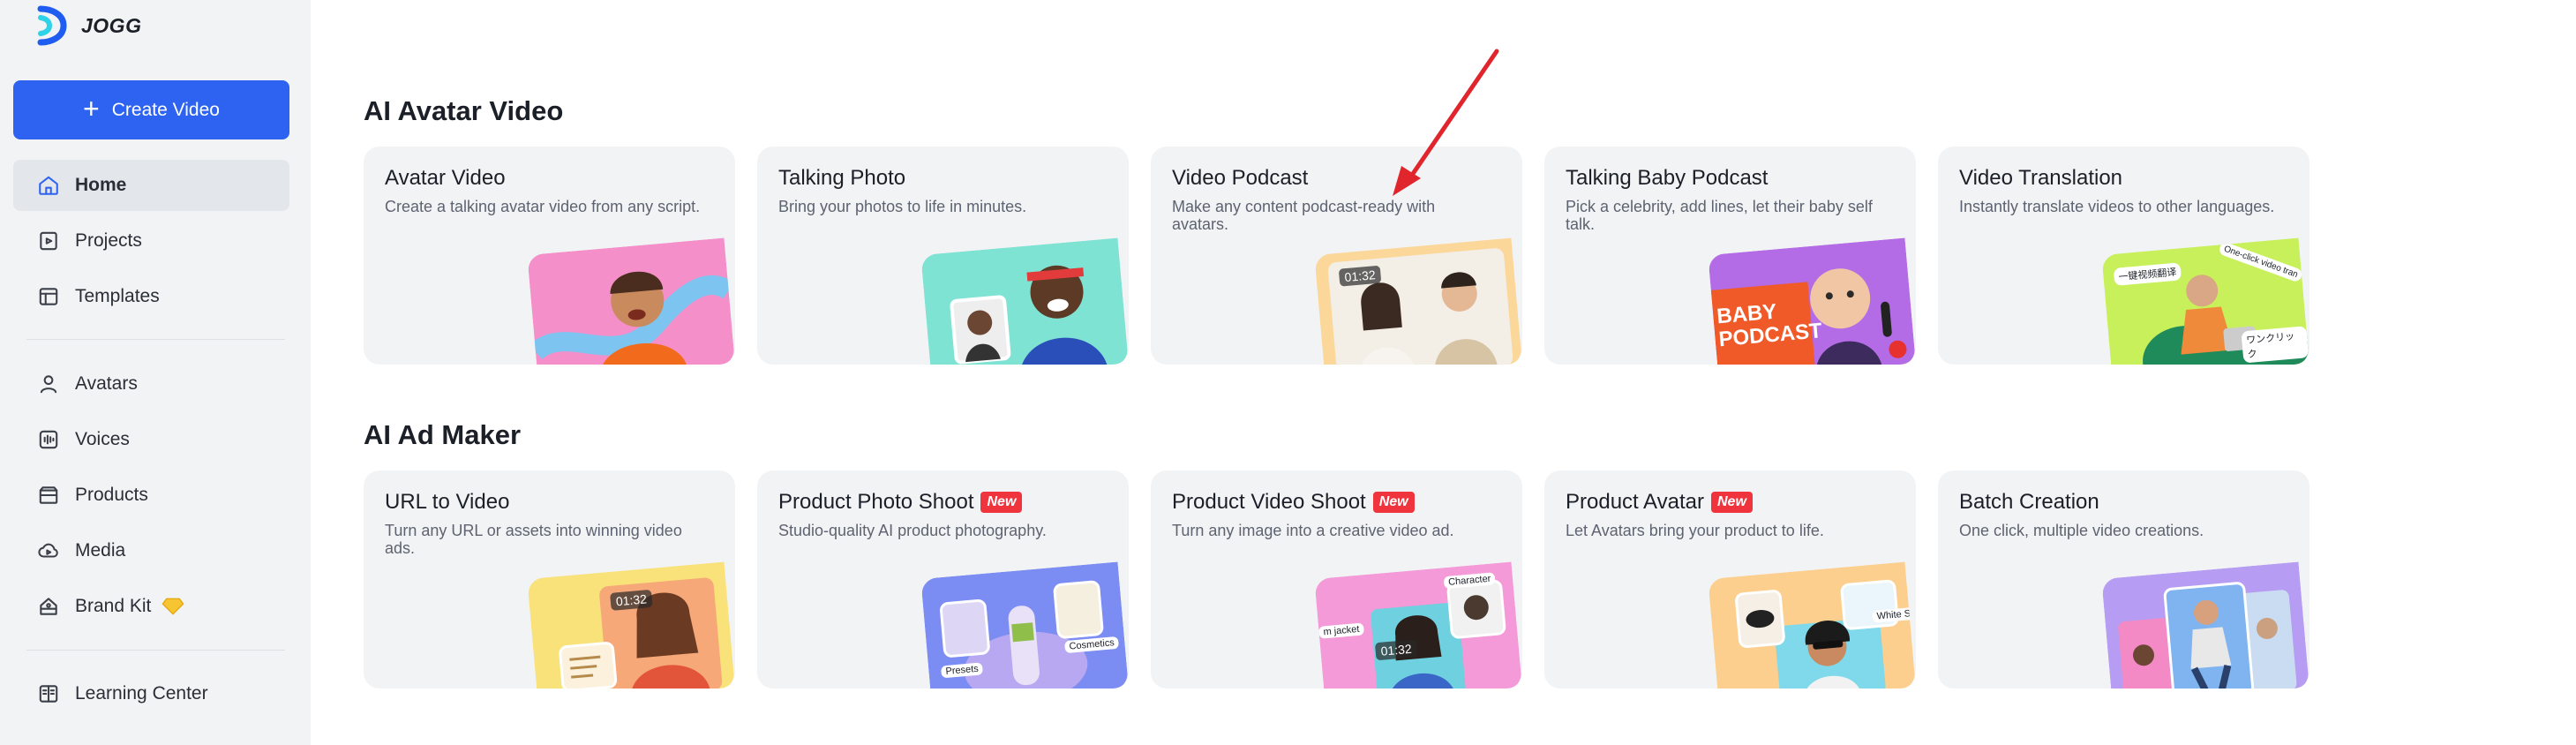  What do you see at coordinates (108, 241) in the screenshot?
I see `sidebar-item-label: Projects` at bounding box center [108, 241].